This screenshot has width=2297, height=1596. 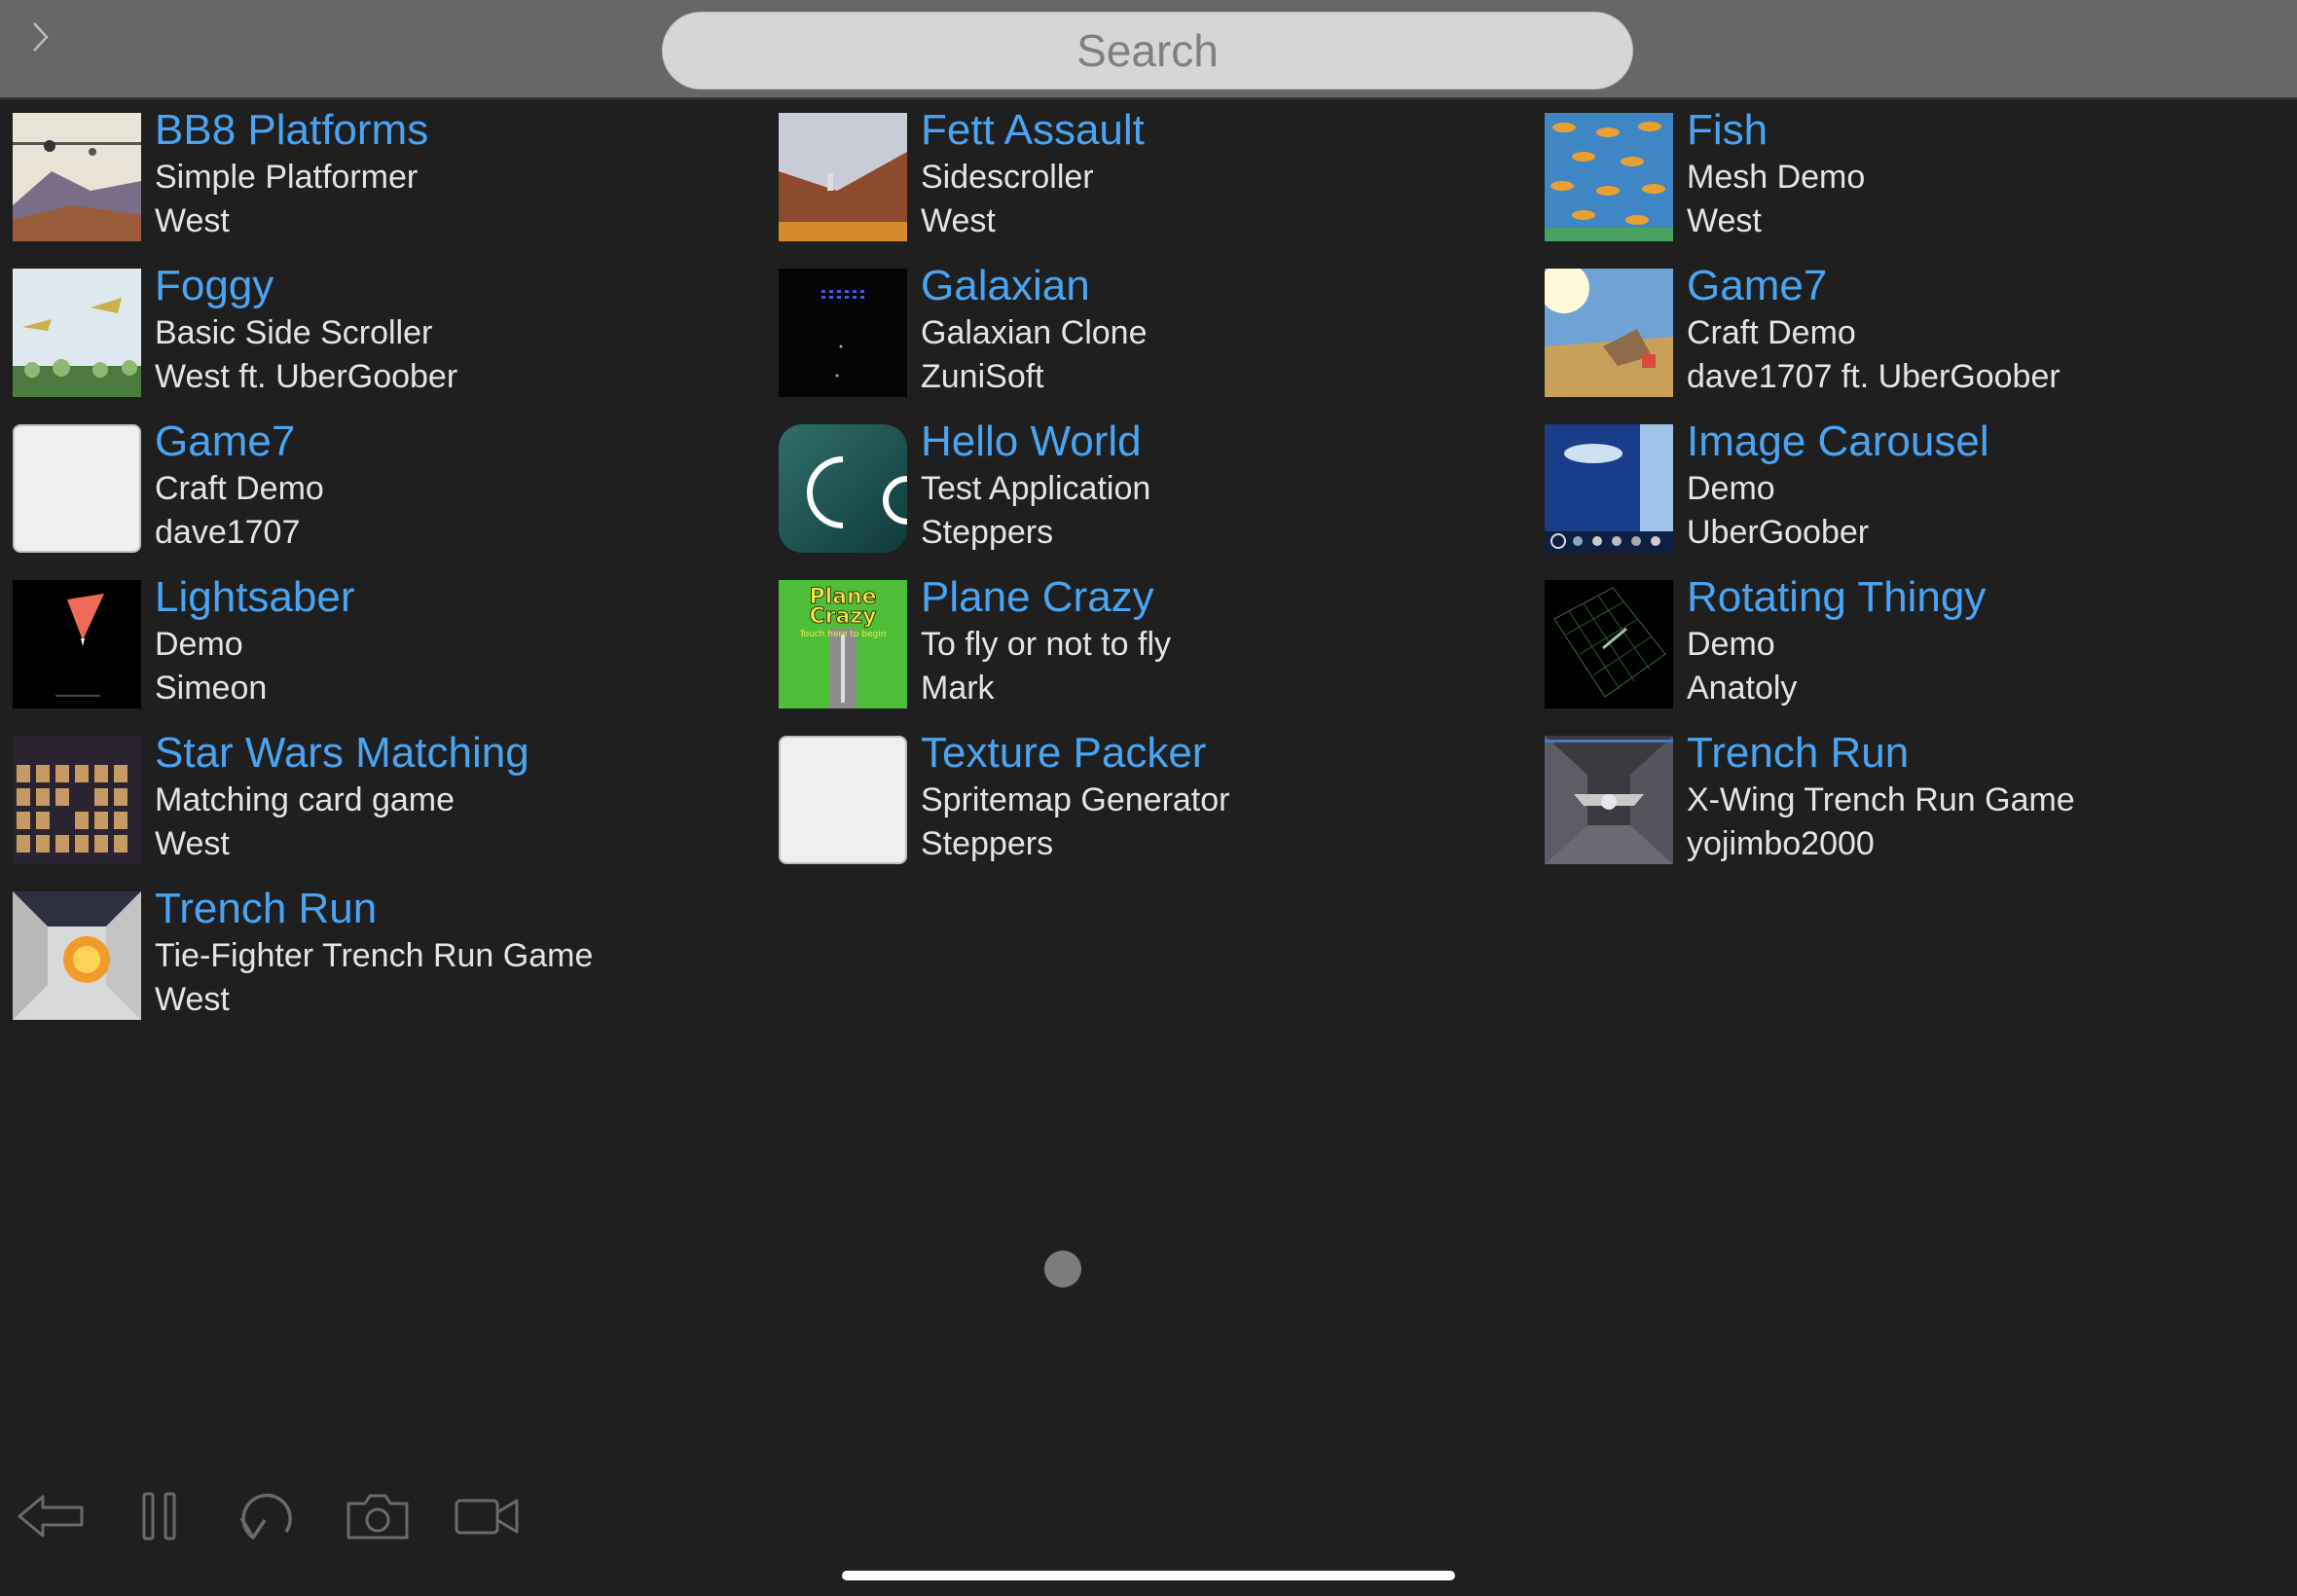 What do you see at coordinates (1838, 442) in the screenshot?
I see `project-title: Image Carousel` at bounding box center [1838, 442].